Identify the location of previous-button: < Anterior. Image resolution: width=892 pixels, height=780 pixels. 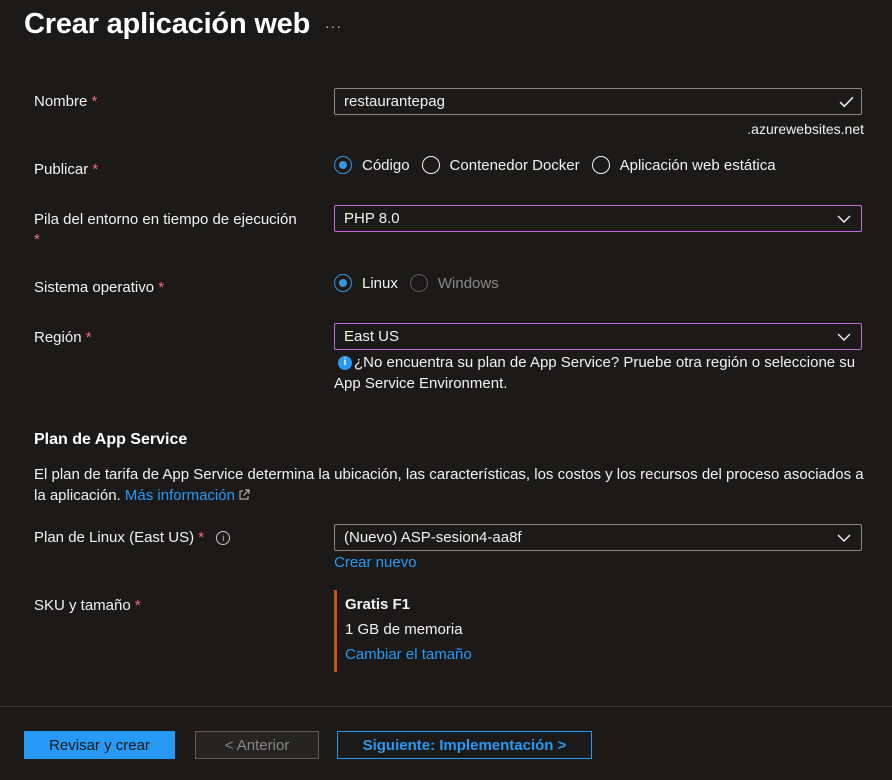
(257, 745).